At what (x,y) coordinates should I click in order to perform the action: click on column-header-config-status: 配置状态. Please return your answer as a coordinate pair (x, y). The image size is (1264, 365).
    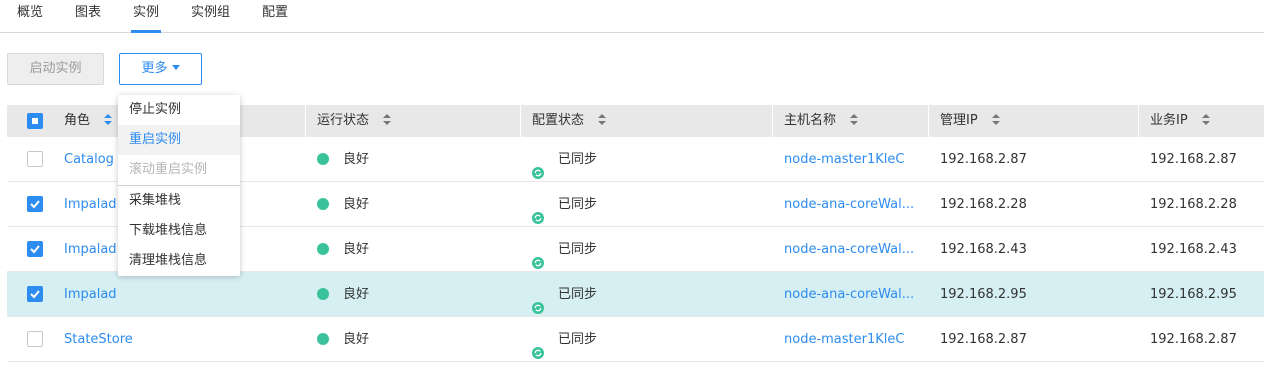
    Looking at the image, I should click on (569, 121).